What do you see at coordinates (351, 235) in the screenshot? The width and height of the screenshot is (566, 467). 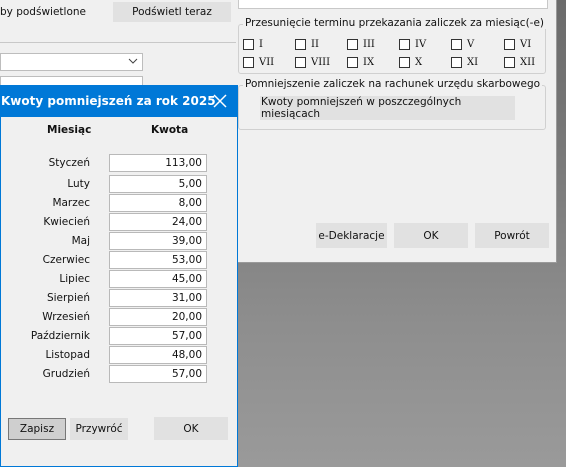 I see `edeklaracje-button: e-Deklaracje` at bounding box center [351, 235].